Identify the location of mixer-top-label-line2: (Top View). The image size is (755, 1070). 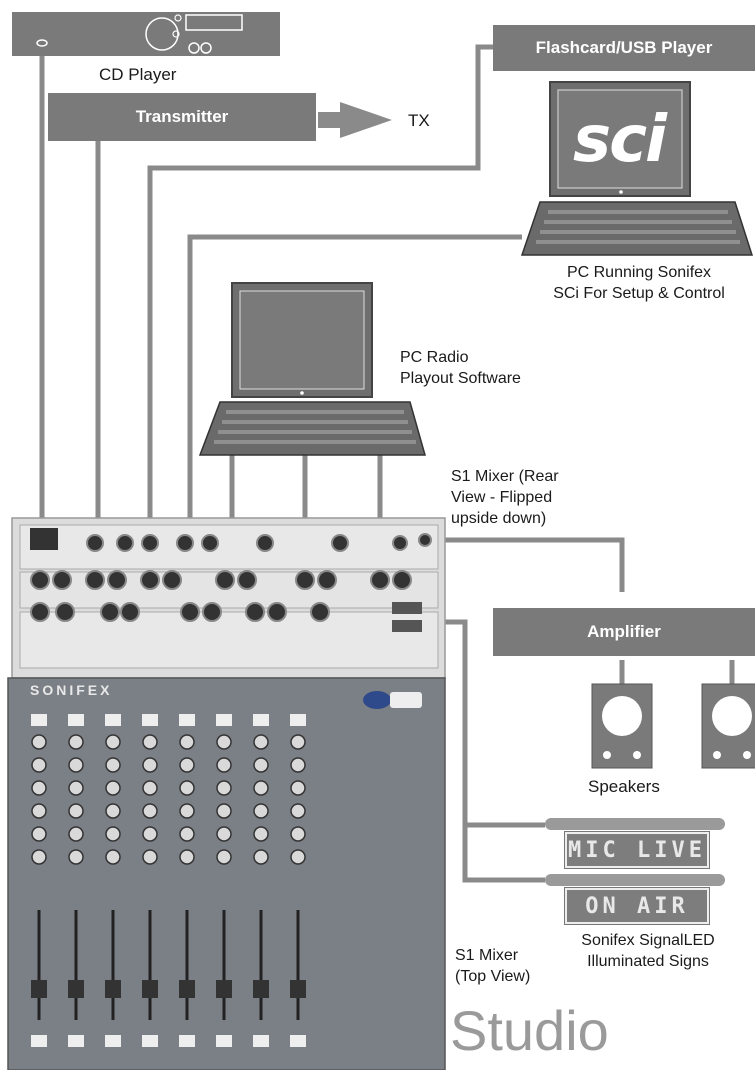
(493, 976).